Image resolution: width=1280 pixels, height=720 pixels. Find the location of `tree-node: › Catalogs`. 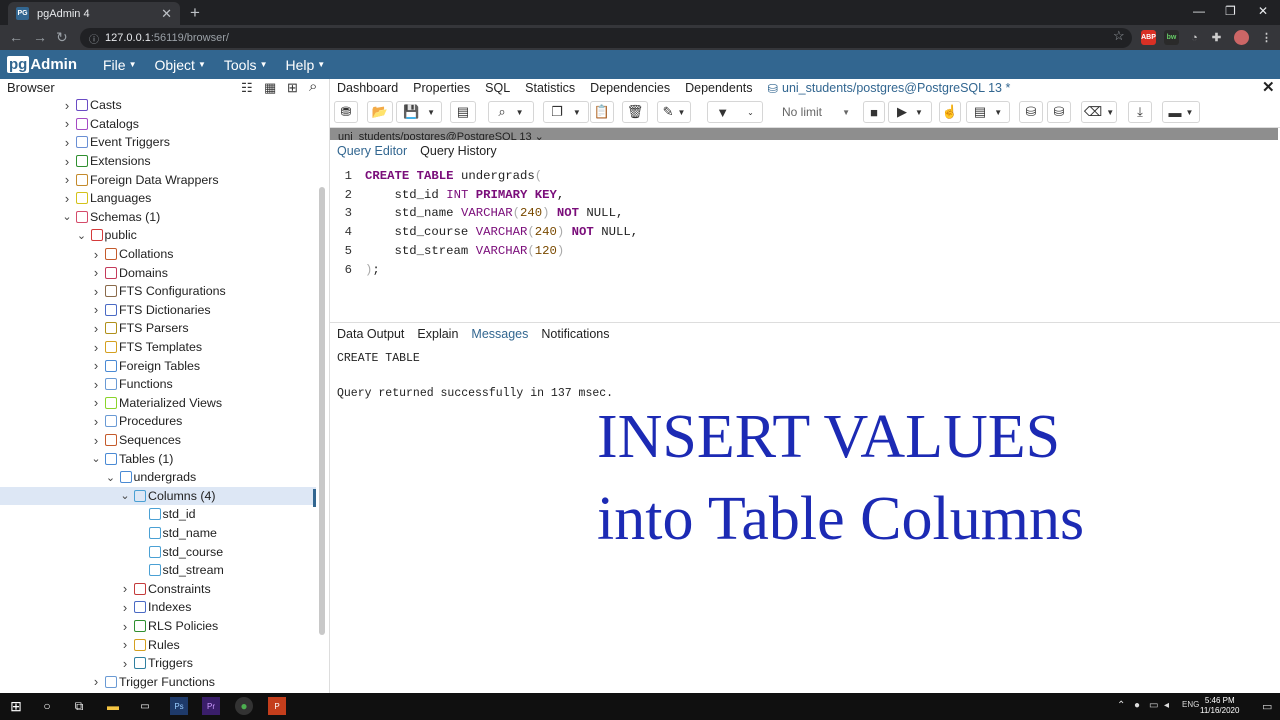

tree-node: › Catalogs is located at coordinates (158, 124).